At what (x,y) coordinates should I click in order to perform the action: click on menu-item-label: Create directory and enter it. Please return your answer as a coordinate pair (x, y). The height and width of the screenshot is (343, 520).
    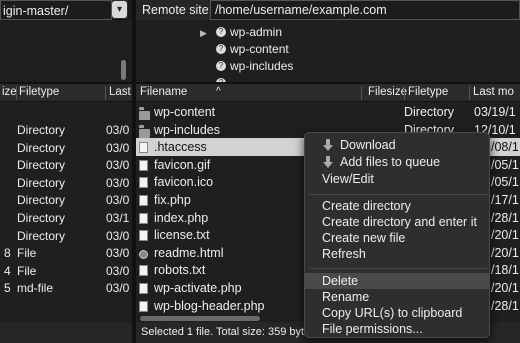
    Looking at the image, I should click on (399, 222).